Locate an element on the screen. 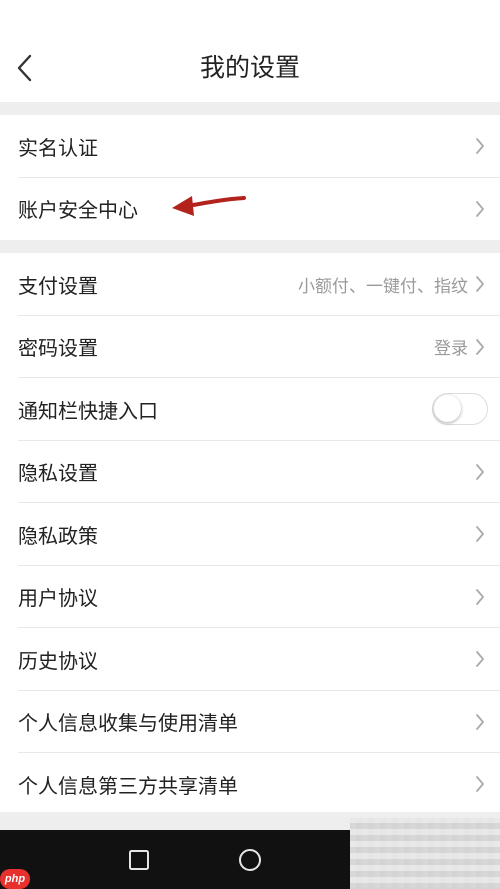 This screenshot has height=889, width=500. setting-row-privacy-settings: 隐私设置 is located at coordinates (250, 472).